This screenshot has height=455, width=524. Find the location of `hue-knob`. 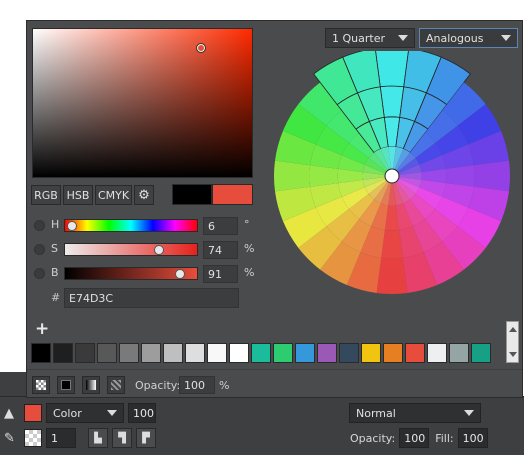

hue-knob is located at coordinates (72, 226).